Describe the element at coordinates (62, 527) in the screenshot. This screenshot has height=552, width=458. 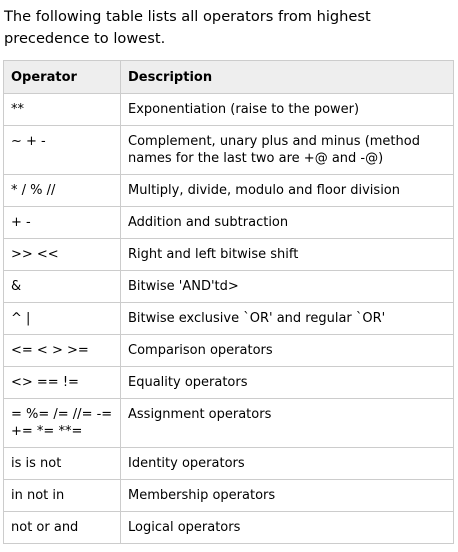
I see `operator-cell: not or and` at that location.